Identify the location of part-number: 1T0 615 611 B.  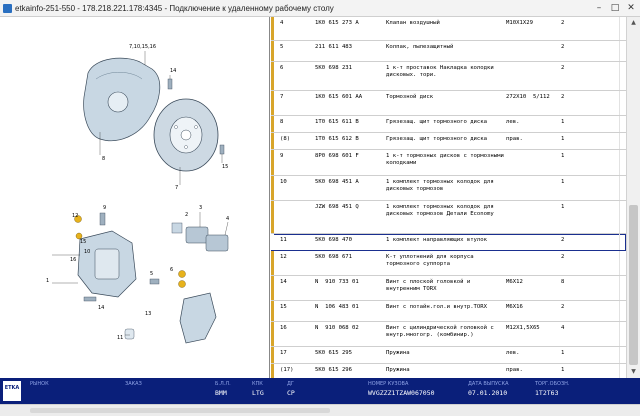
(337, 122).